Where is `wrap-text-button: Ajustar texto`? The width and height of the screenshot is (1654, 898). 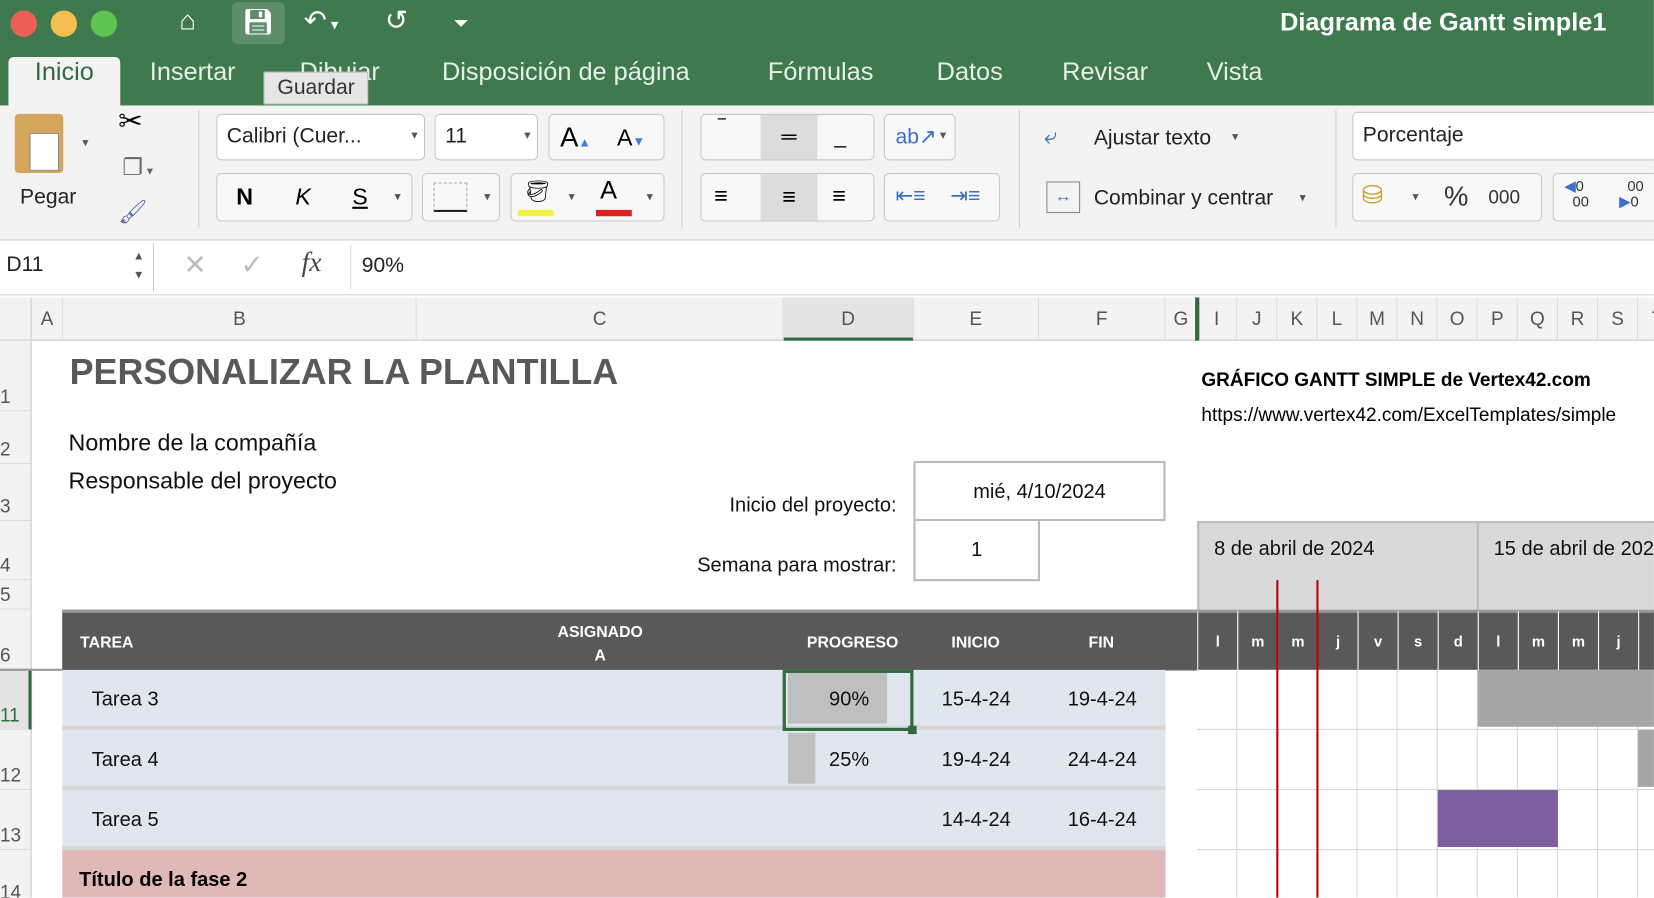 wrap-text-button: Ajustar texto is located at coordinates (1152, 139).